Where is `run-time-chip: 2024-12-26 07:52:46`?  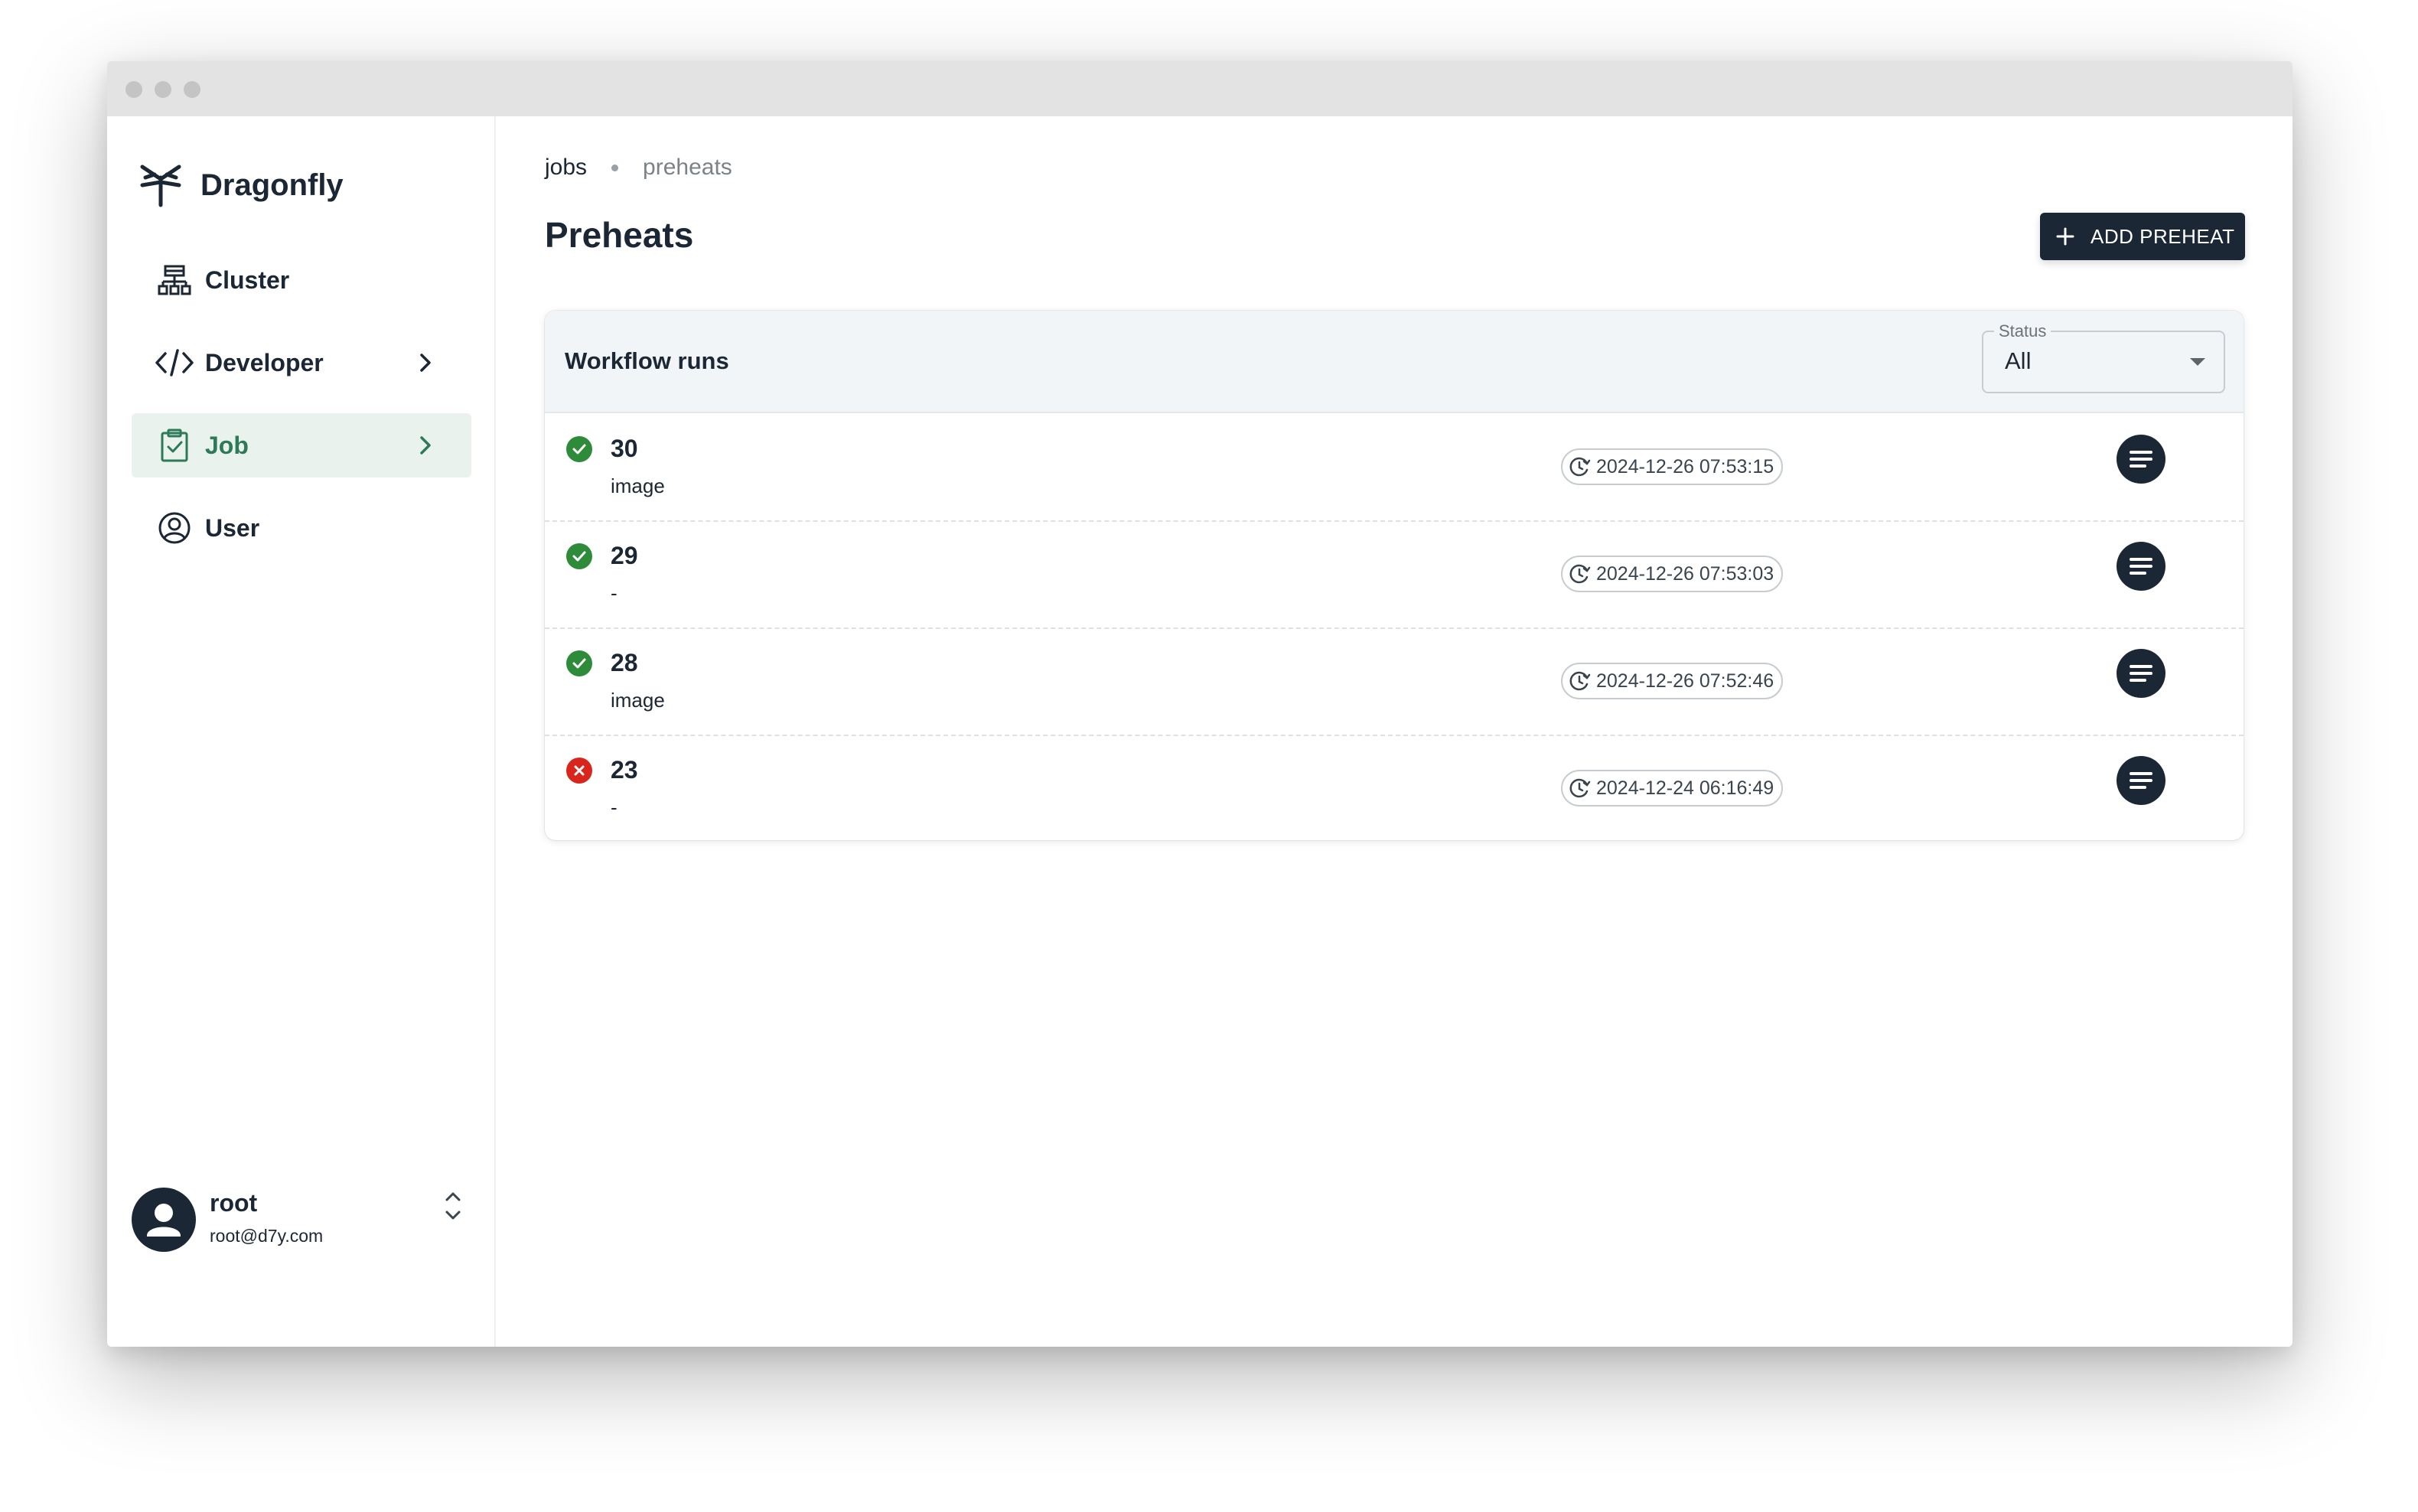
run-time-chip: 2024-12-26 07:52:46 is located at coordinates (1672, 681).